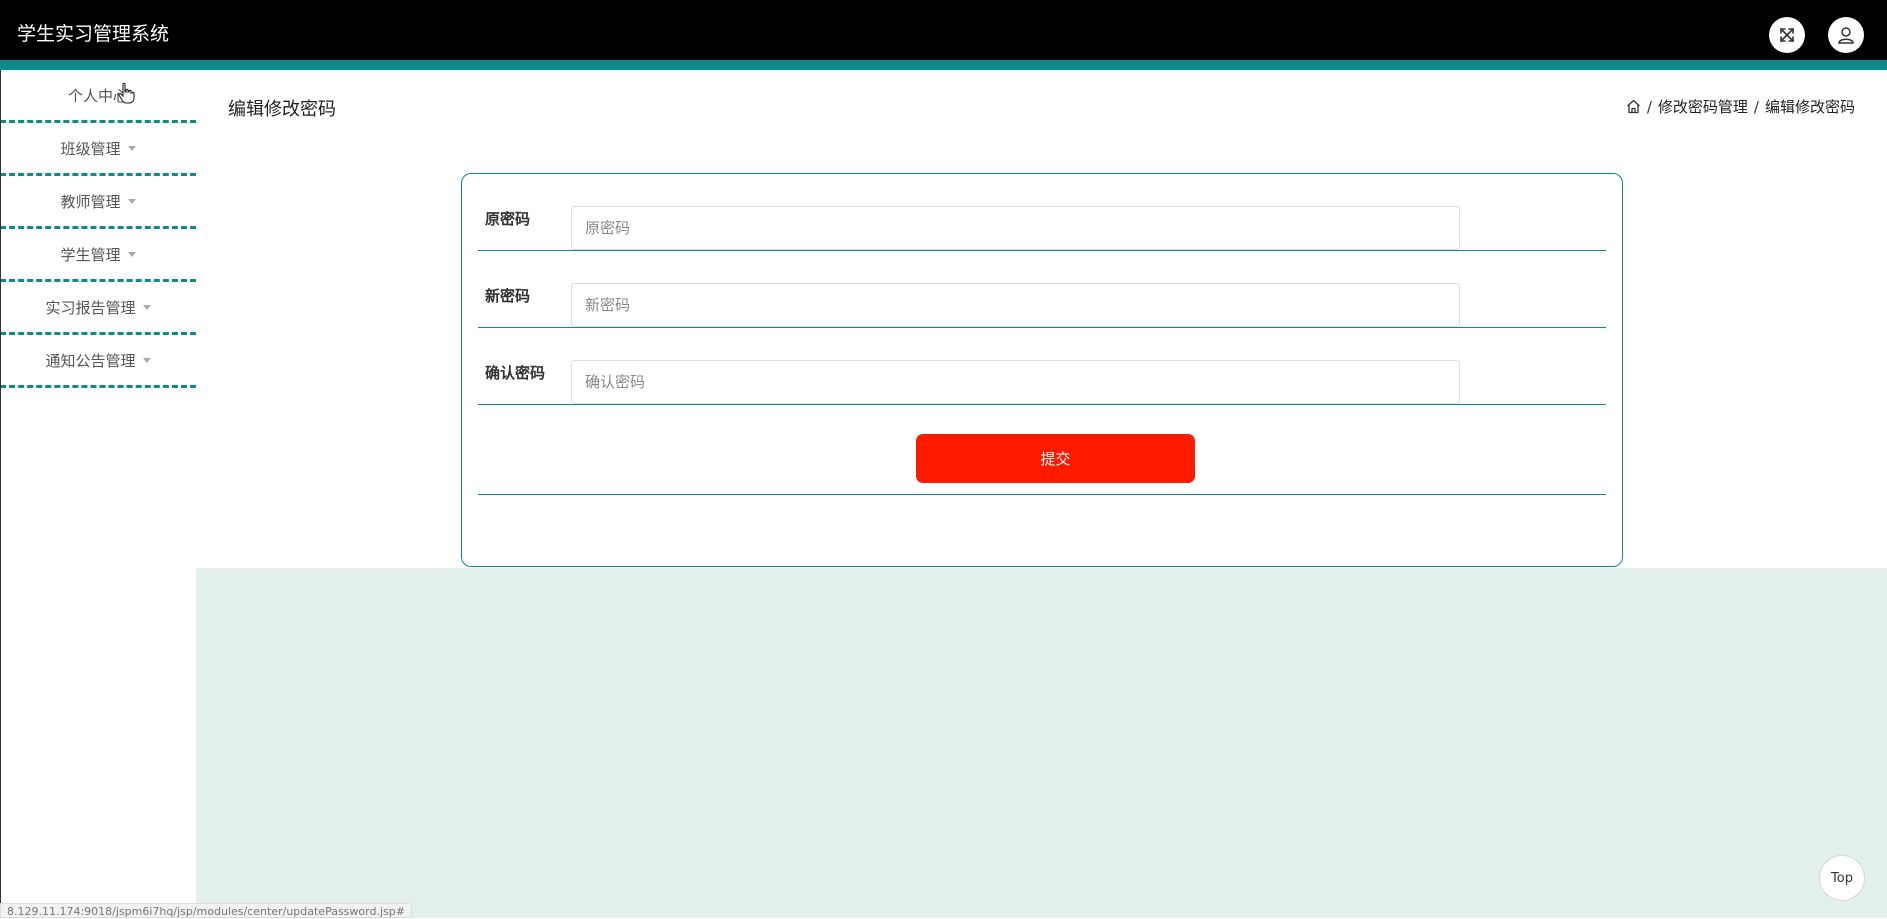 This screenshot has width=1887, height=919. I want to click on confirm-password-input, so click(1015, 382).